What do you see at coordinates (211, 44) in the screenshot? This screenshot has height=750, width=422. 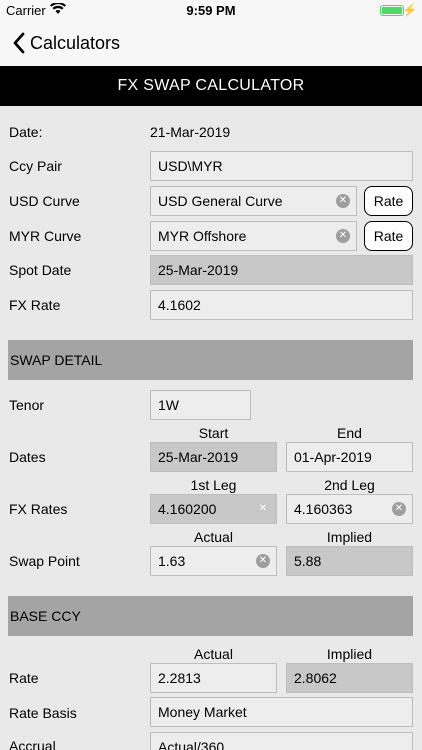 I see `navigation-bar: Calculators` at bounding box center [211, 44].